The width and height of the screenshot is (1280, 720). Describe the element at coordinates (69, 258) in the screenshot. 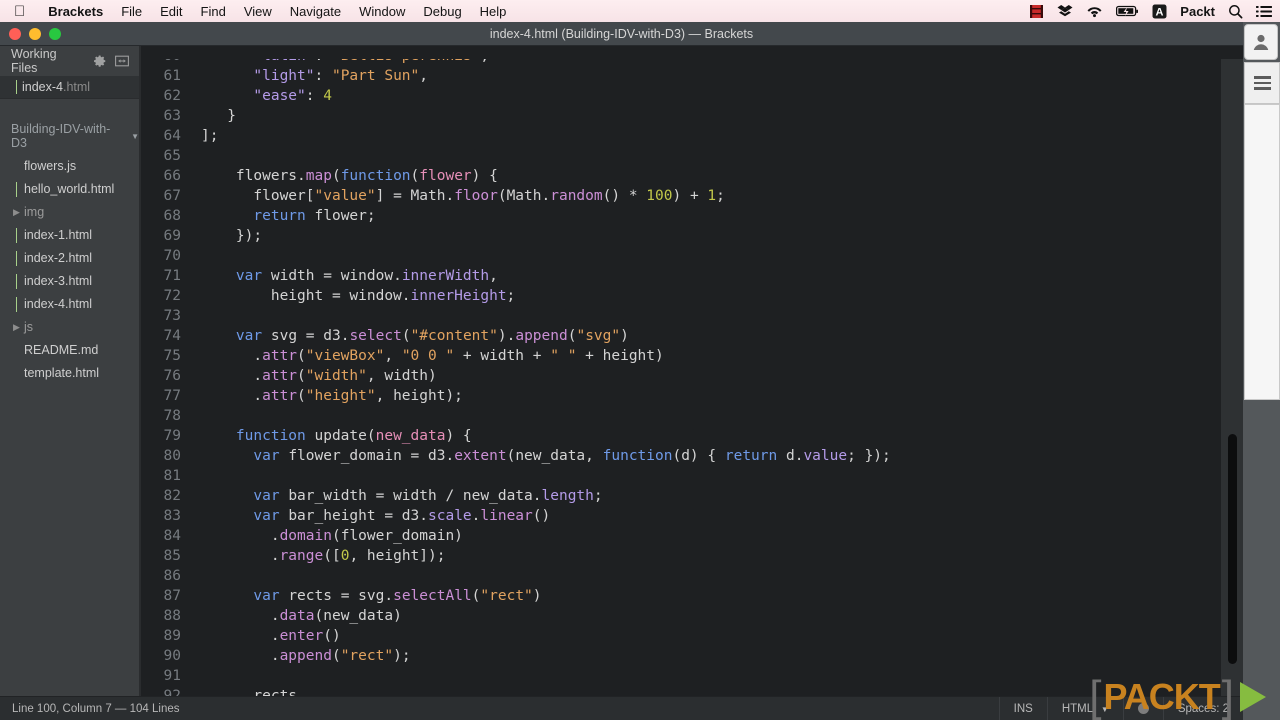

I see `tree-item-index-2-html: index-2.html` at that location.